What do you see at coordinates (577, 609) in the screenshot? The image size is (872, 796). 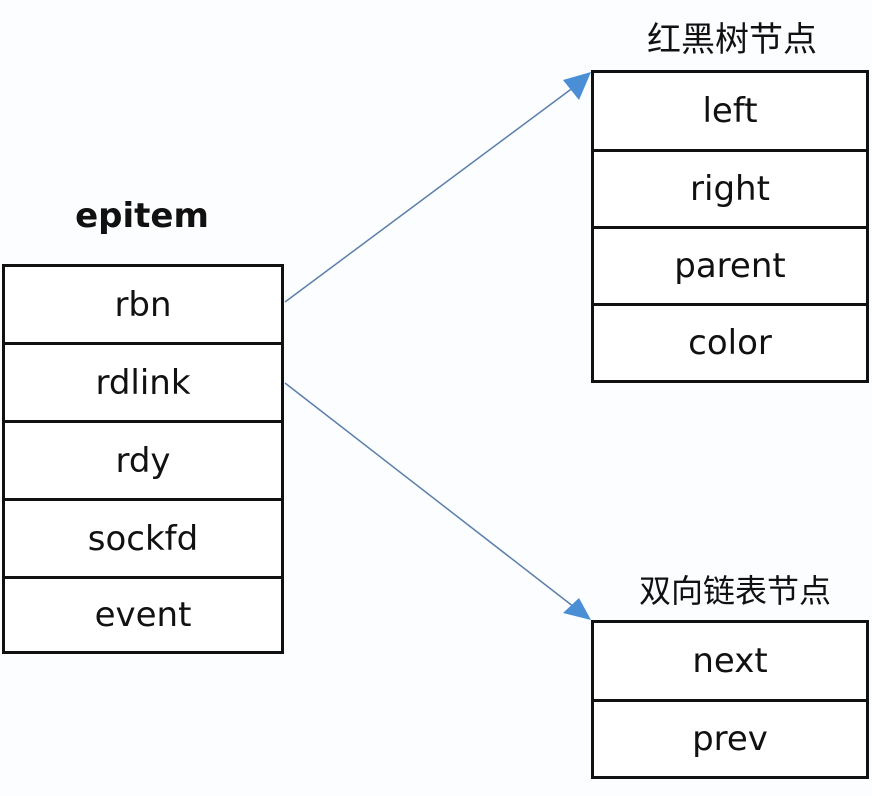 I see `arrow-head-list-node` at bounding box center [577, 609].